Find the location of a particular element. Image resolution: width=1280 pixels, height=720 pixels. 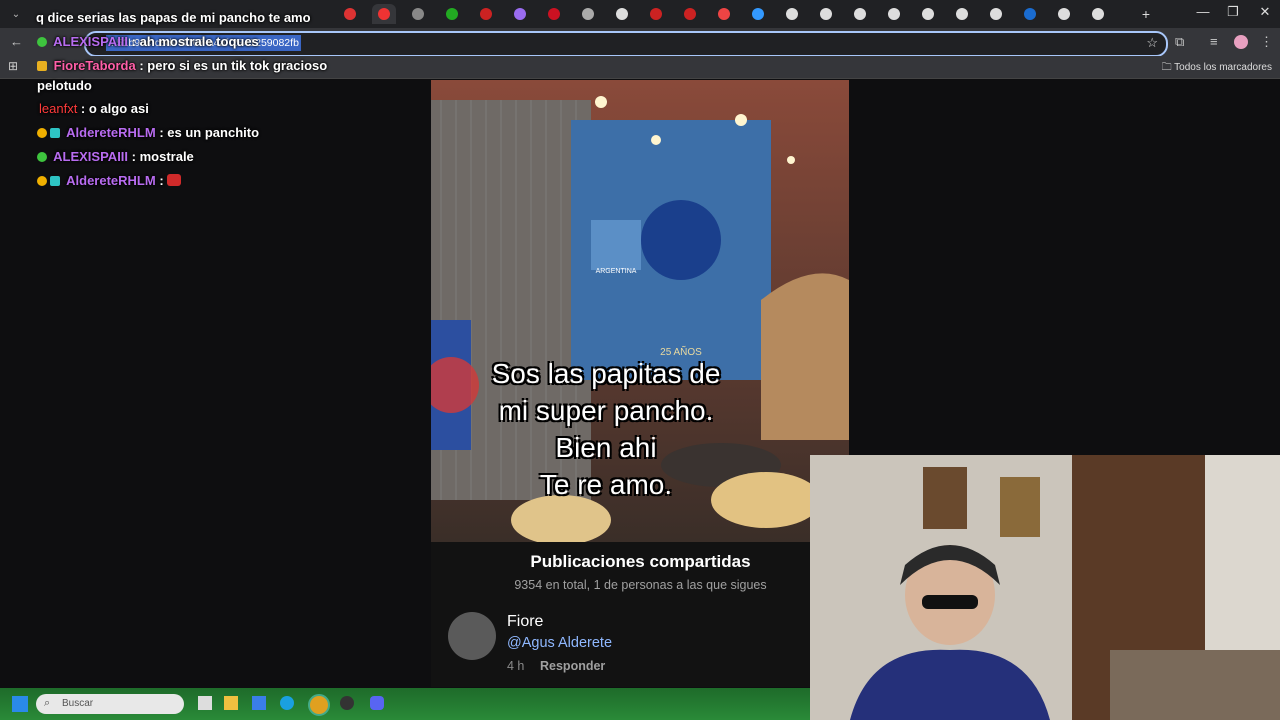

video-caption-line: Bien ahi is located at coordinates (606, 447).